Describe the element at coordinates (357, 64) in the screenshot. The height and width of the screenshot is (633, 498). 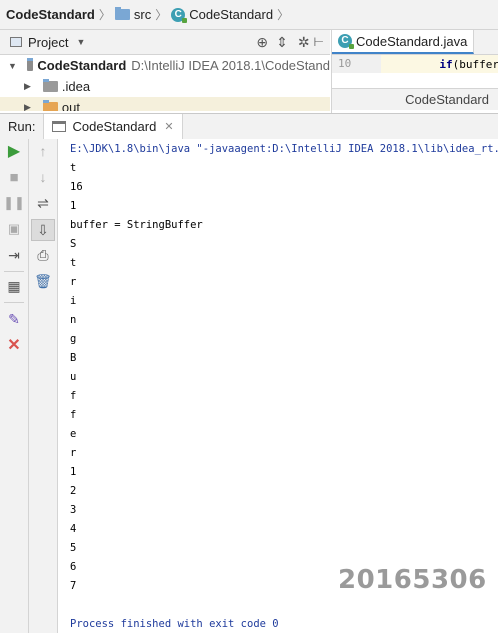
I see `line-number: 10` at that location.